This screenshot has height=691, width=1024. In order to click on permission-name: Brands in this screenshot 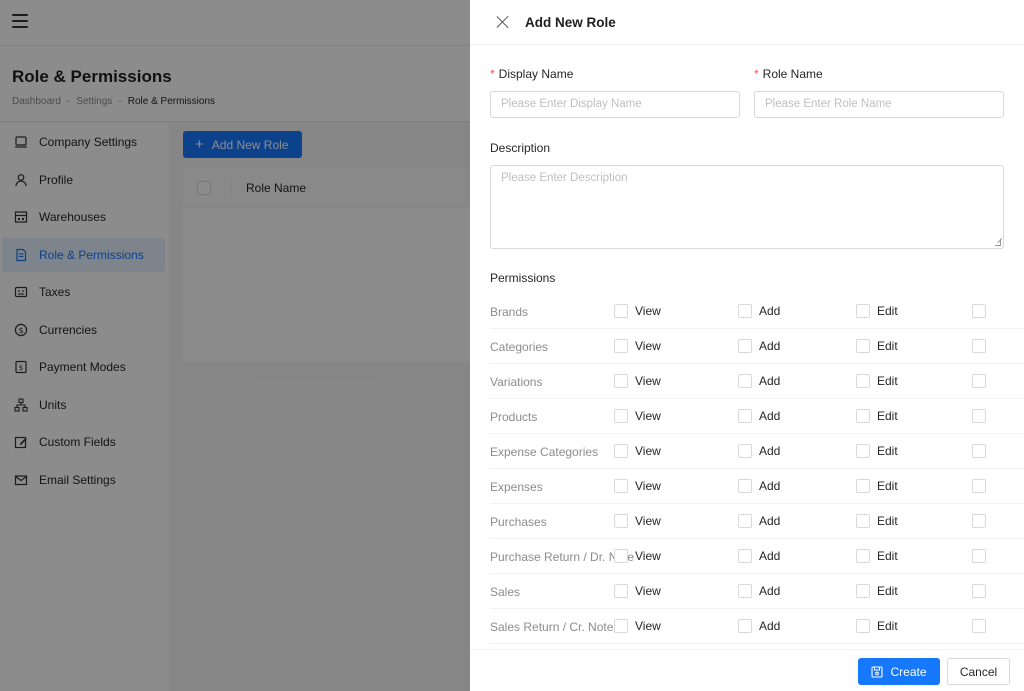, I will do `click(509, 312)`.